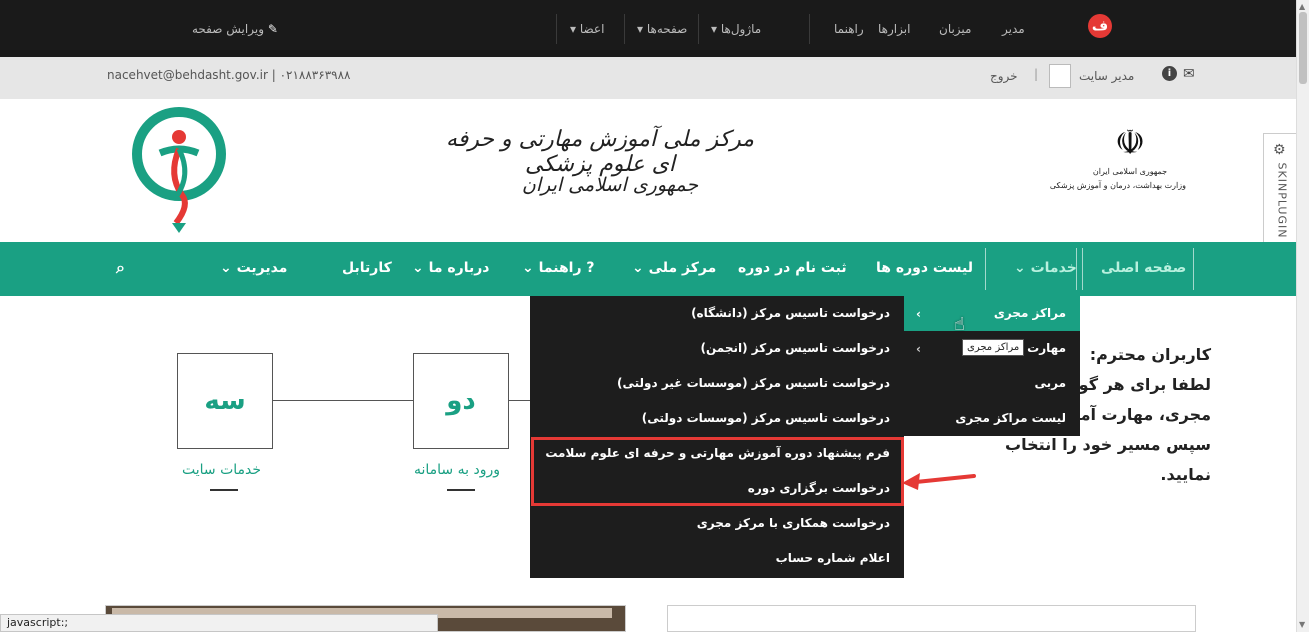 This screenshot has width=1309, height=632. I want to click on submenu-item: درخواست تاسیس مرکز (موسسات غیر دولتی), so click(717, 383).